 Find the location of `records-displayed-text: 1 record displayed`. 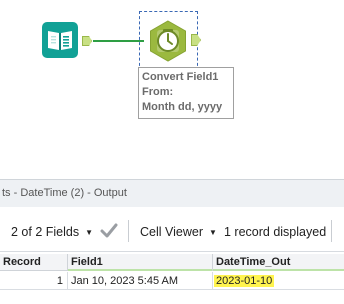

records-displayed-text: 1 record displayed is located at coordinates (275, 232).